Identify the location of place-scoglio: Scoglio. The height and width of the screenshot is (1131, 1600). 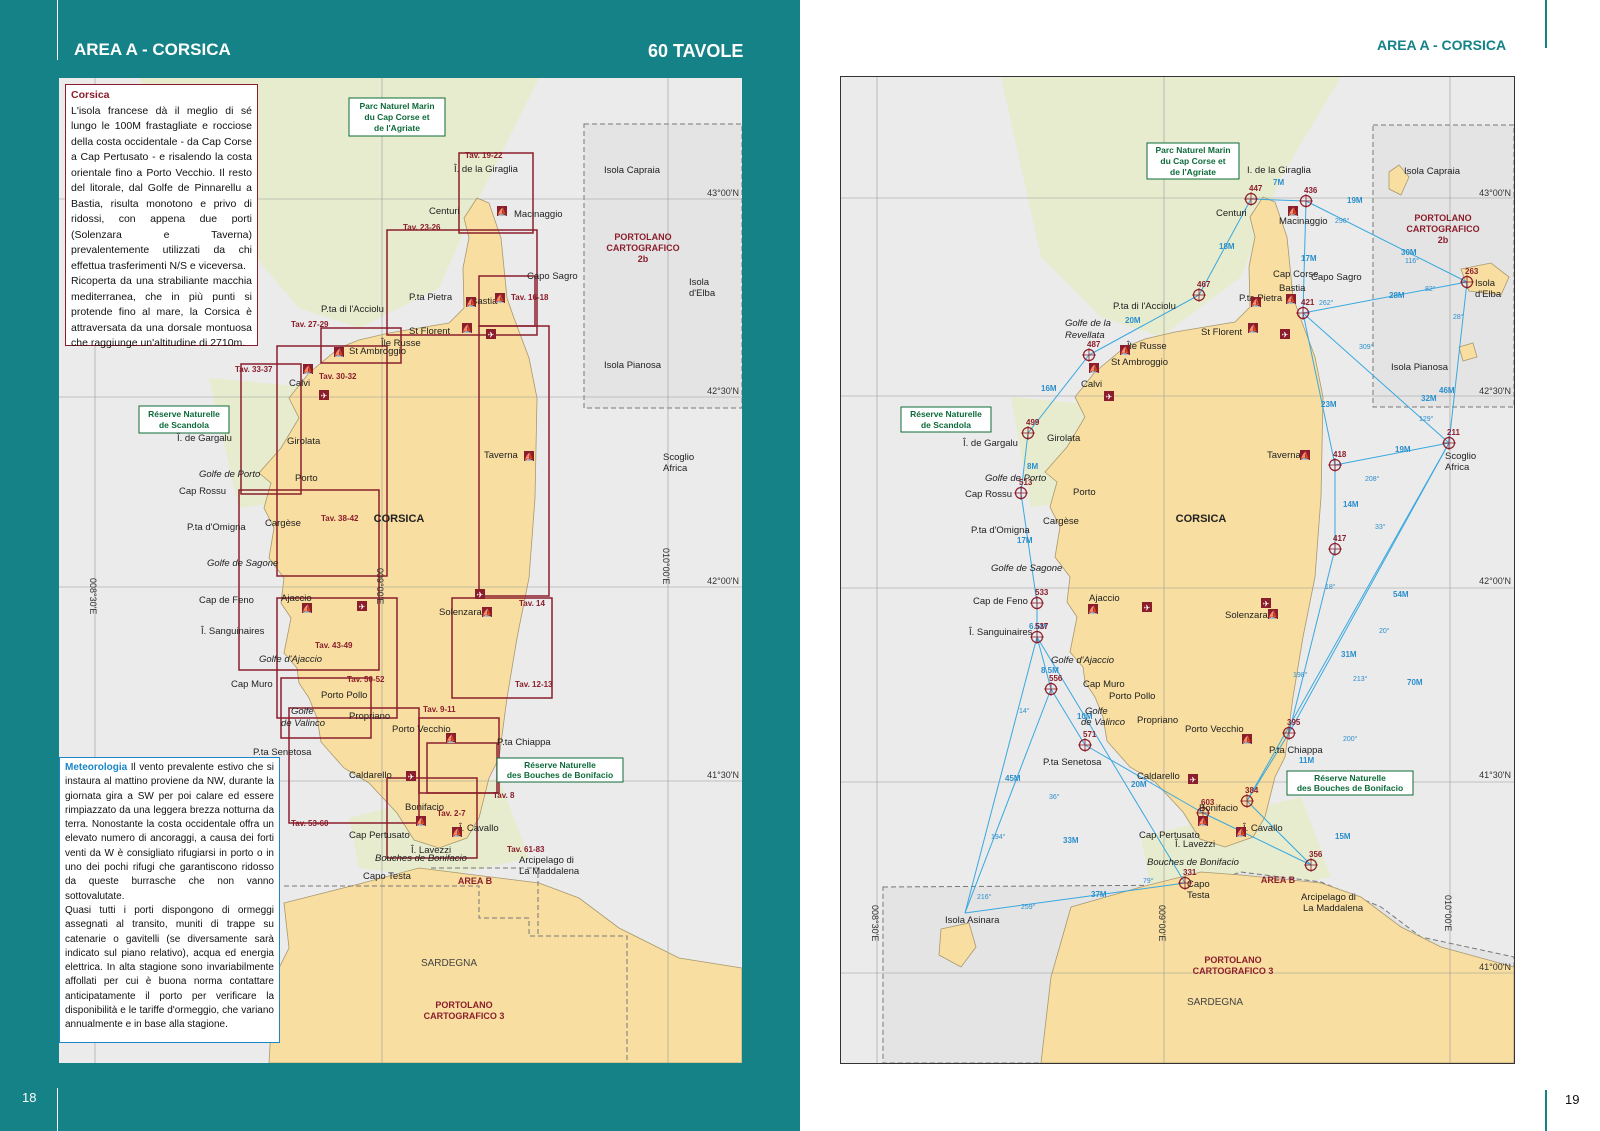
(678, 457).